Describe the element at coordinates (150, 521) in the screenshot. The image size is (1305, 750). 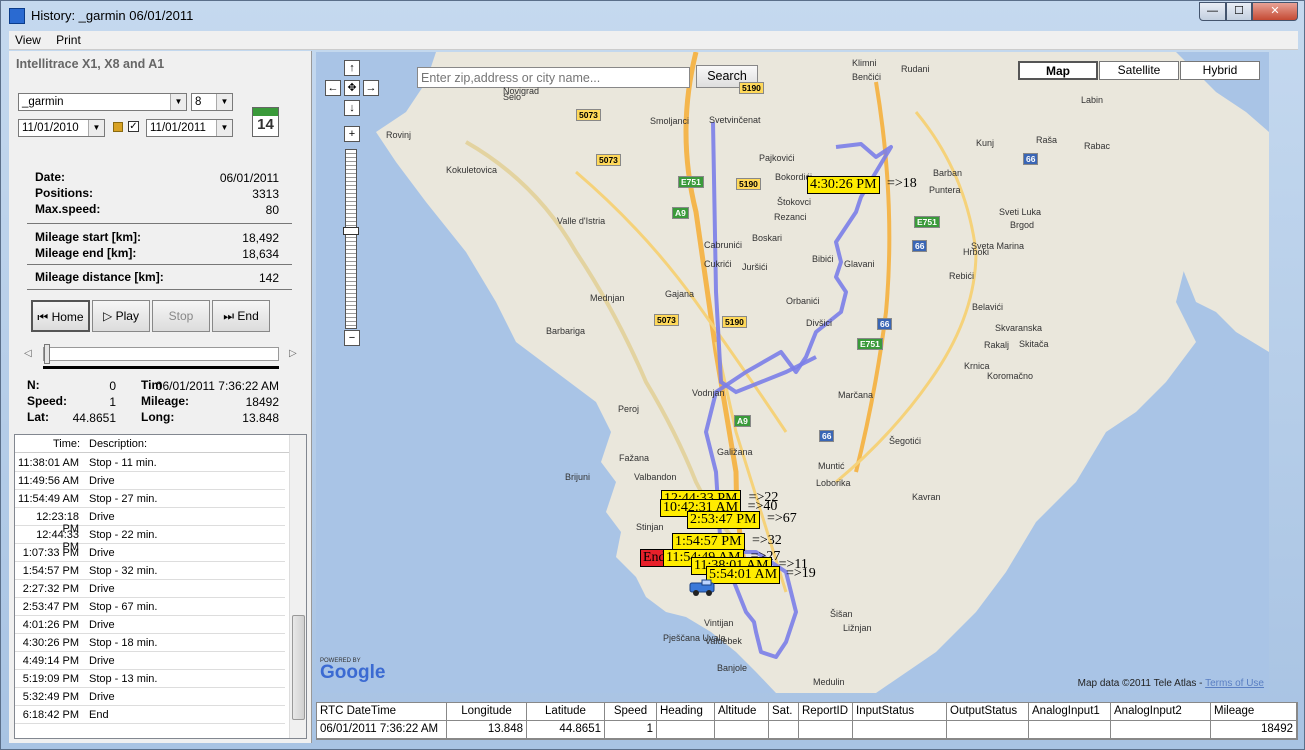
I see `event-row: 12:23:18 PM Drive` at that location.